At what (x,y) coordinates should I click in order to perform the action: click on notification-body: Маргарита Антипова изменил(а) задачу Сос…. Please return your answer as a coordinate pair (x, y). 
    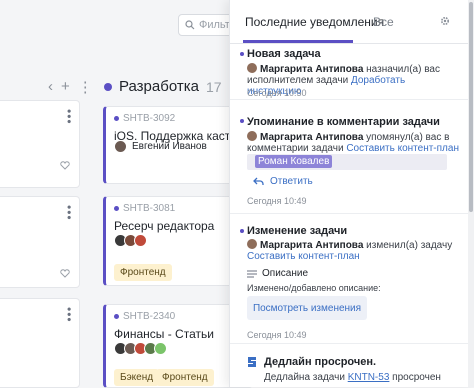
    Looking at the image, I should click on (353, 250).